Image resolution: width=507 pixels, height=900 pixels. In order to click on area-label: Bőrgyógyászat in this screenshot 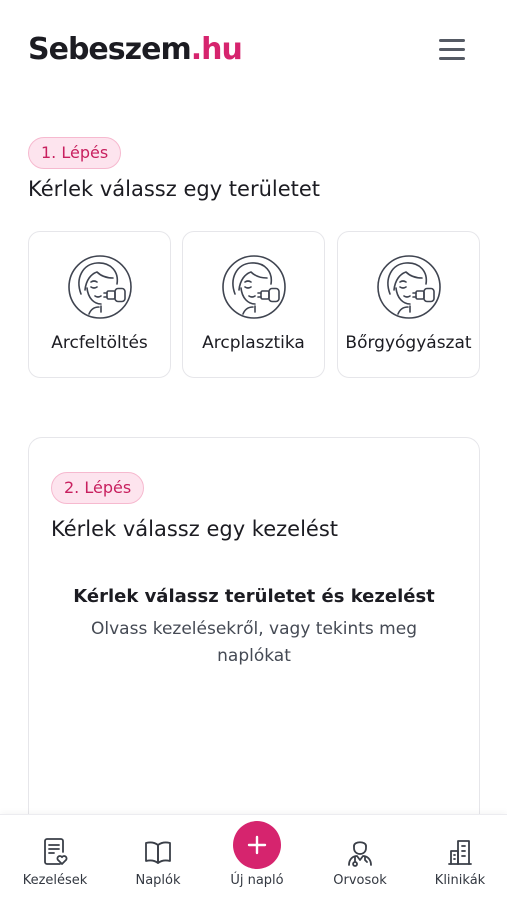, I will do `click(408, 343)`.